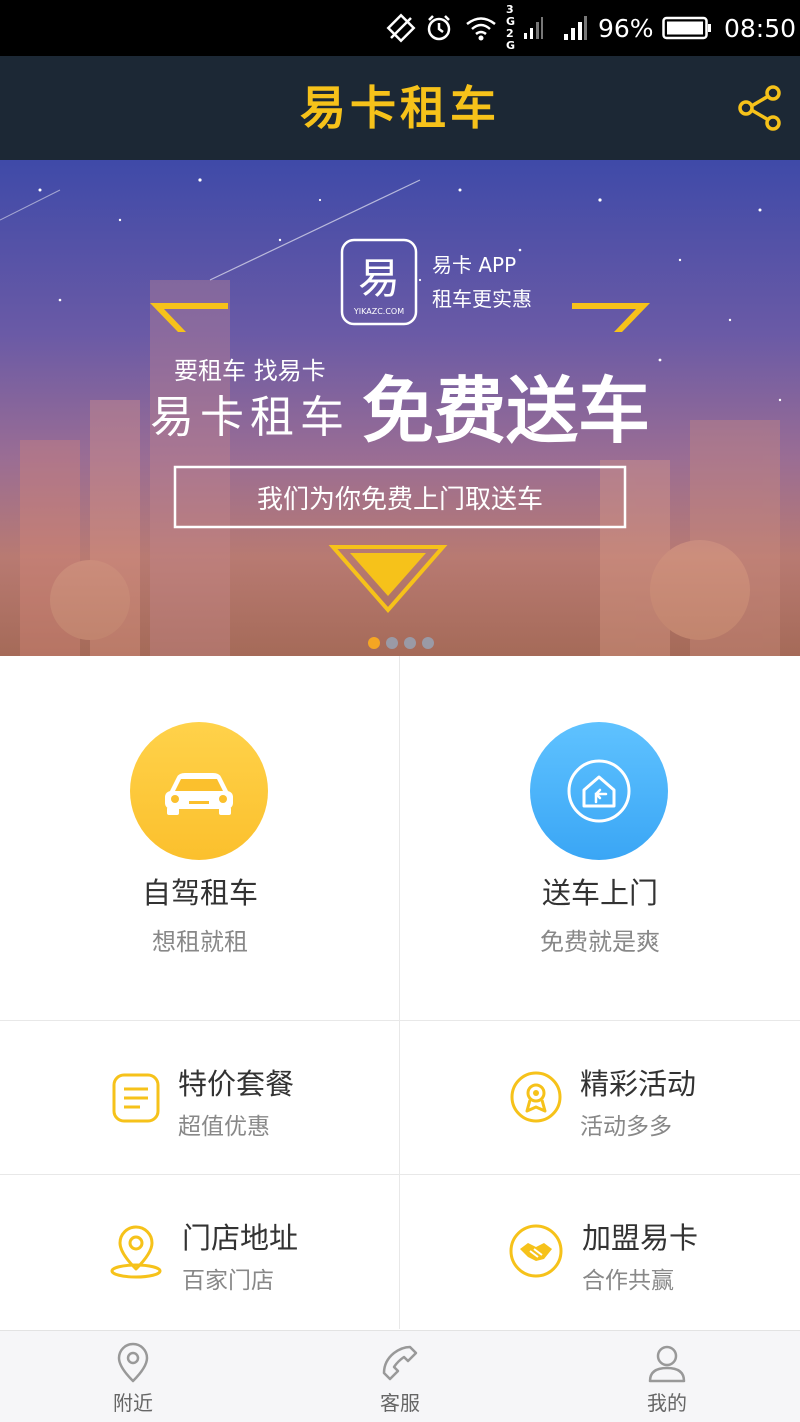  I want to click on tile-subtitle: 免费就是爽, so click(600, 942).